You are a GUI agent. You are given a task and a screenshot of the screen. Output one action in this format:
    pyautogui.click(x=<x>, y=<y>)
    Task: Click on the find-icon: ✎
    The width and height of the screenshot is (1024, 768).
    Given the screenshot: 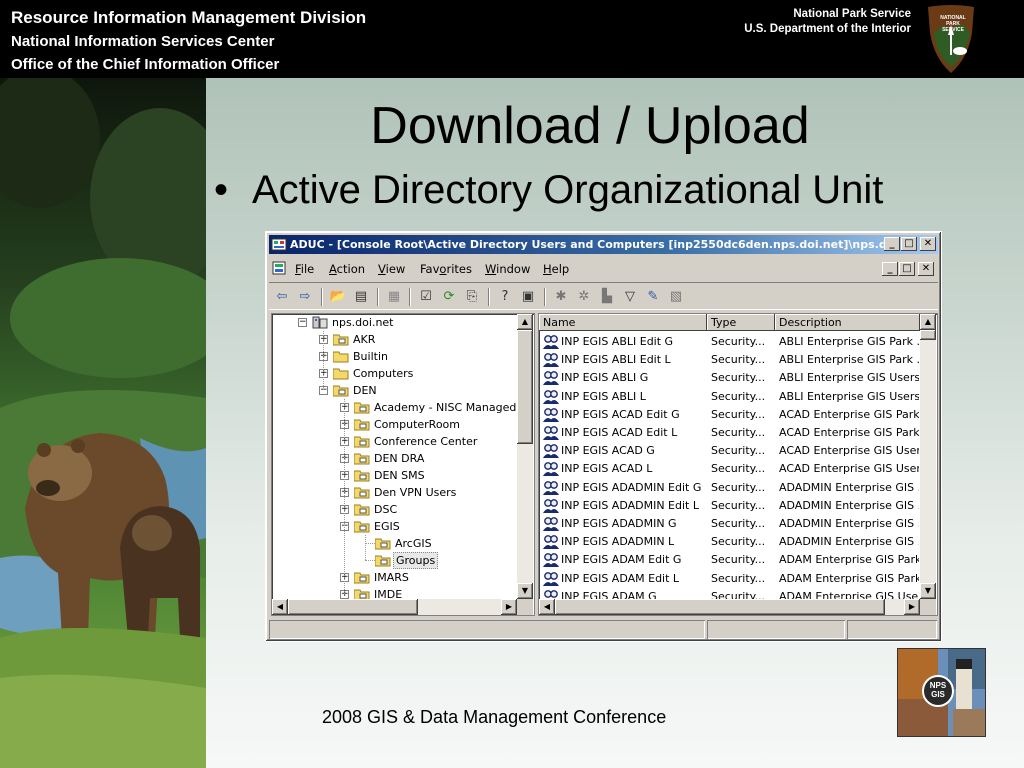 What is the action you would take?
    pyautogui.click(x=653, y=297)
    